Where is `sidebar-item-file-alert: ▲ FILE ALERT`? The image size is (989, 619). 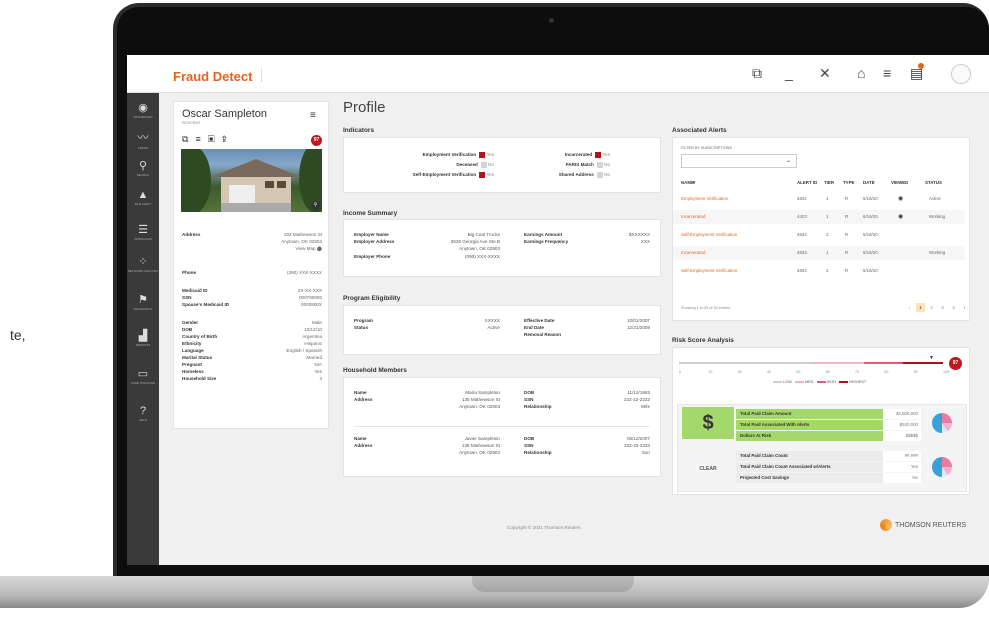 sidebar-item-file-alert: ▲ FILE ALERT is located at coordinates (143, 197).